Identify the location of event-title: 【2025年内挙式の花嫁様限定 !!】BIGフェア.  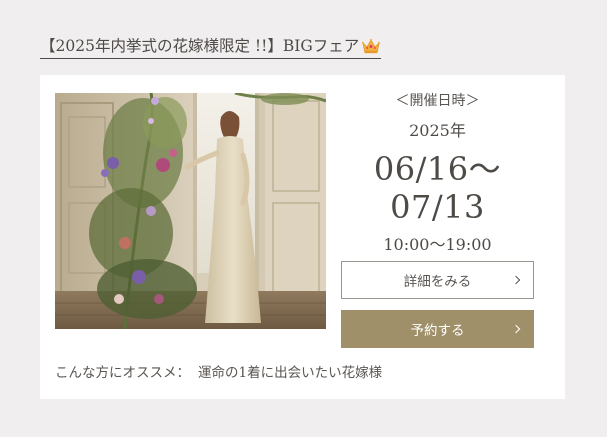
(199, 45).